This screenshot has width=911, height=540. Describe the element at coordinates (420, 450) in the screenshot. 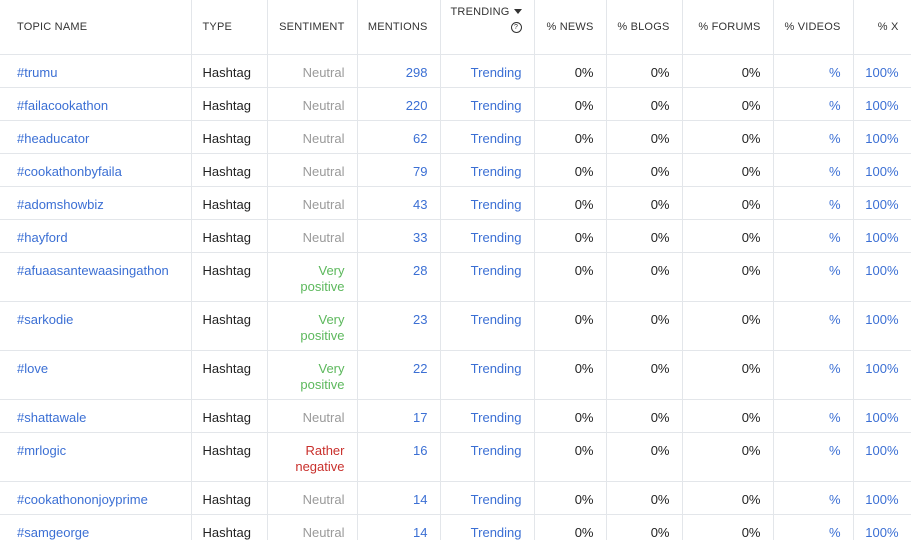

I see `mentions-link-text: 16` at that location.